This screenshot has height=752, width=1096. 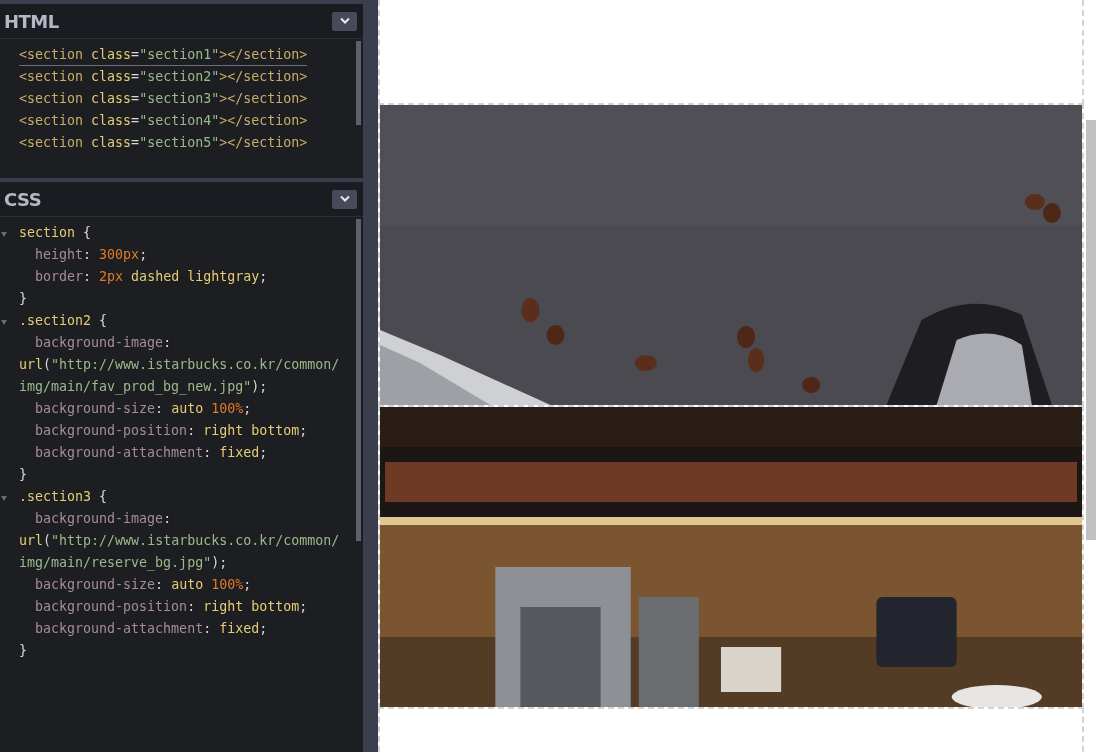 I want to click on code-line: section {, so click(x=55, y=233).